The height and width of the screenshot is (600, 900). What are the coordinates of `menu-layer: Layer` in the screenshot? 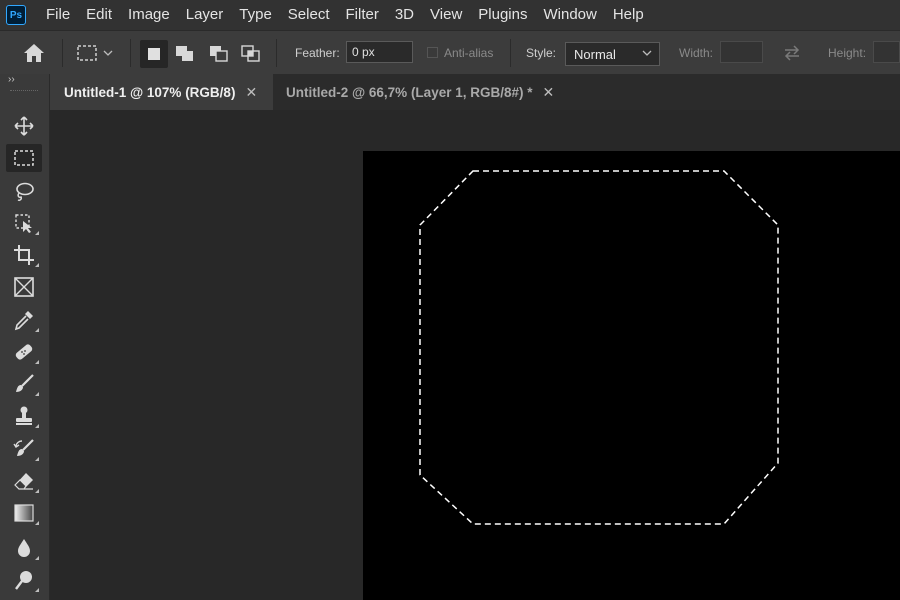 It's located at (205, 15).